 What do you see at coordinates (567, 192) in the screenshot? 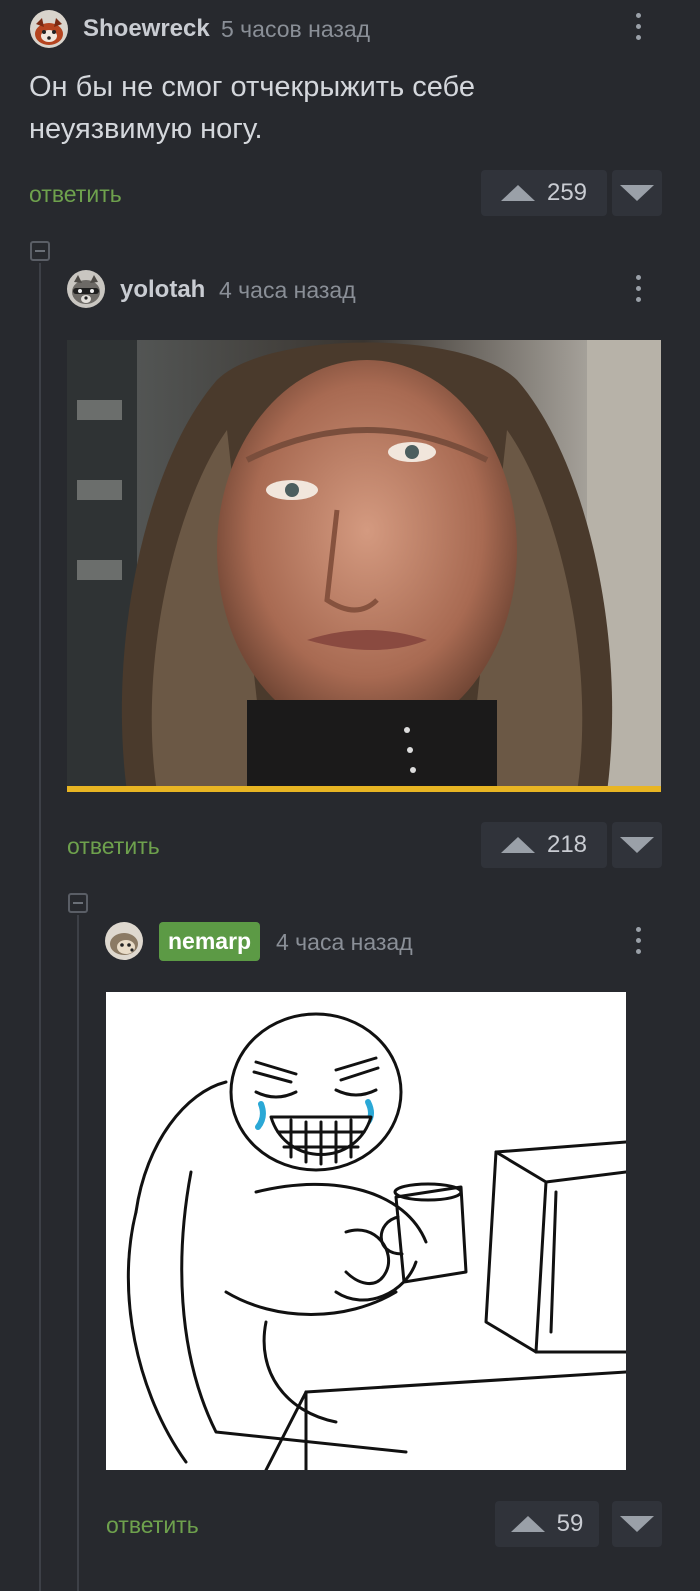
I see `vote-score: 259` at bounding box center [567, 192].